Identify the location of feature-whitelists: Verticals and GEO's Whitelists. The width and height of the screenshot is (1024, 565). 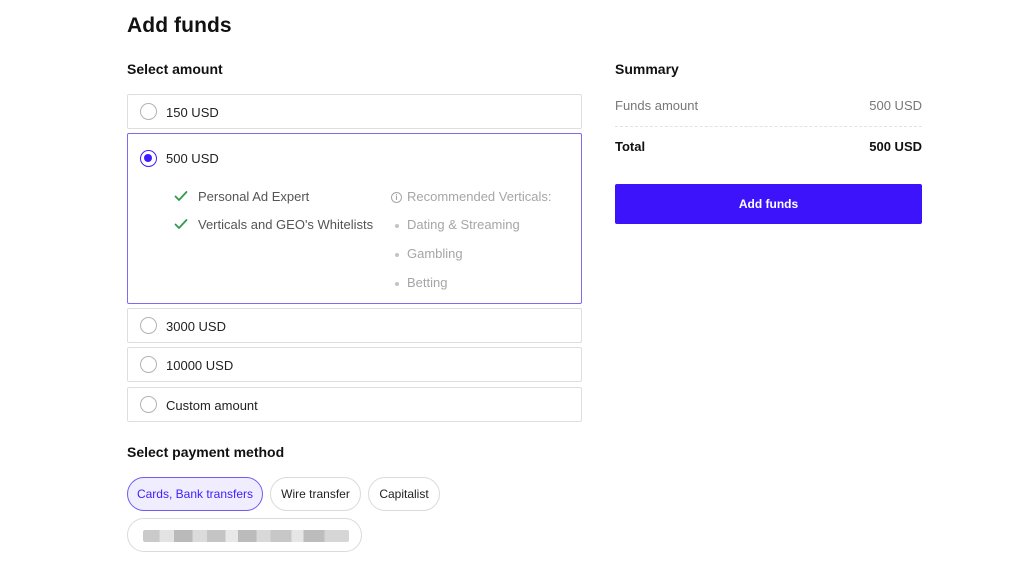
(286, 224).